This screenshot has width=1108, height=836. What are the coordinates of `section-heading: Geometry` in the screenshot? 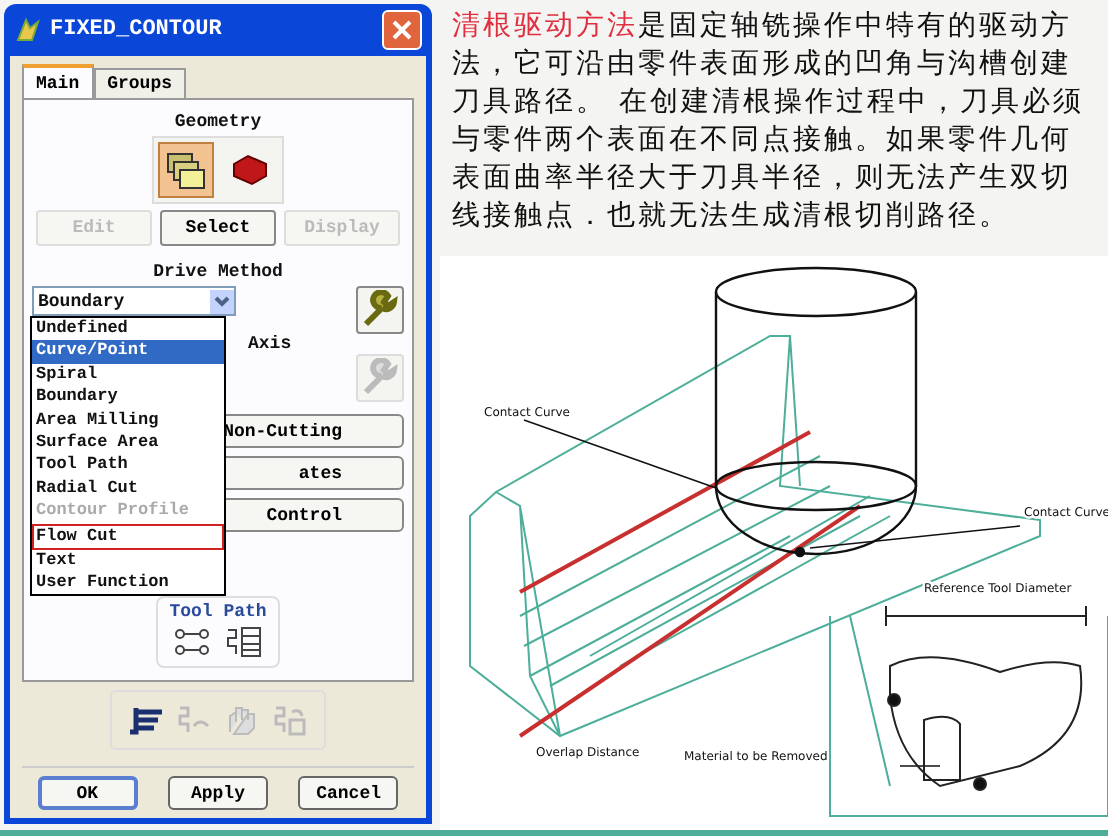 It's located at (218, 122).